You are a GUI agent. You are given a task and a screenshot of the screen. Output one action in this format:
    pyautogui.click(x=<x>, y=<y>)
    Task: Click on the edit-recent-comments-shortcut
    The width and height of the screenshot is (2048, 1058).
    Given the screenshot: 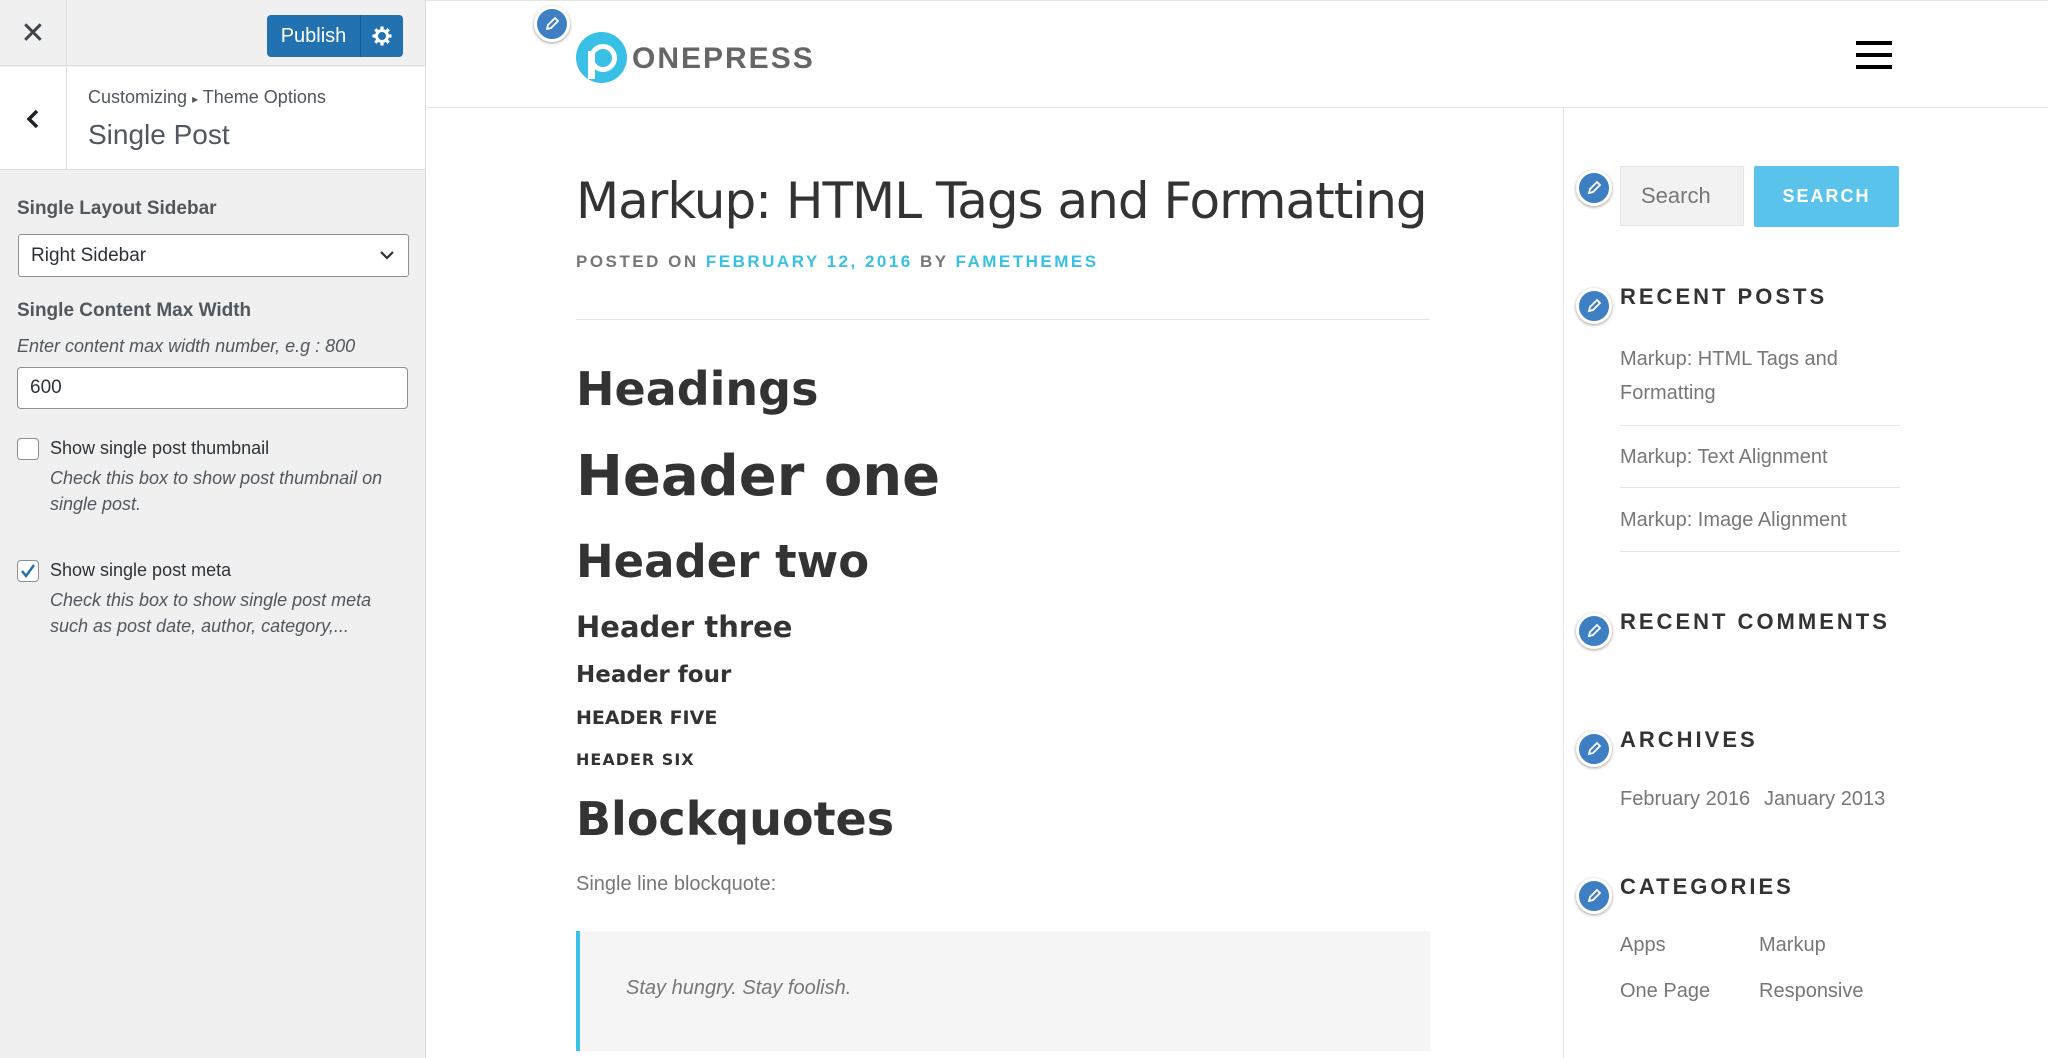 What is the action you would take?
    pyautogui.click(x=1594, y=631)
    